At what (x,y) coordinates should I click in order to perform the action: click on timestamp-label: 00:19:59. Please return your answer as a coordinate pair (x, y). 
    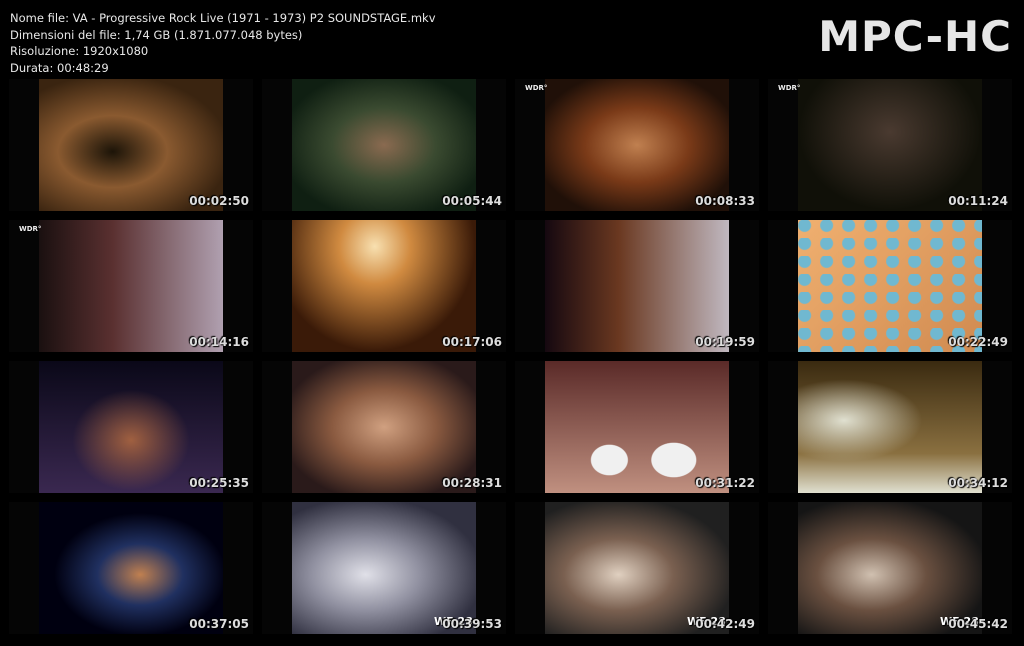
    Looking at the image, I should click on (725, 342).